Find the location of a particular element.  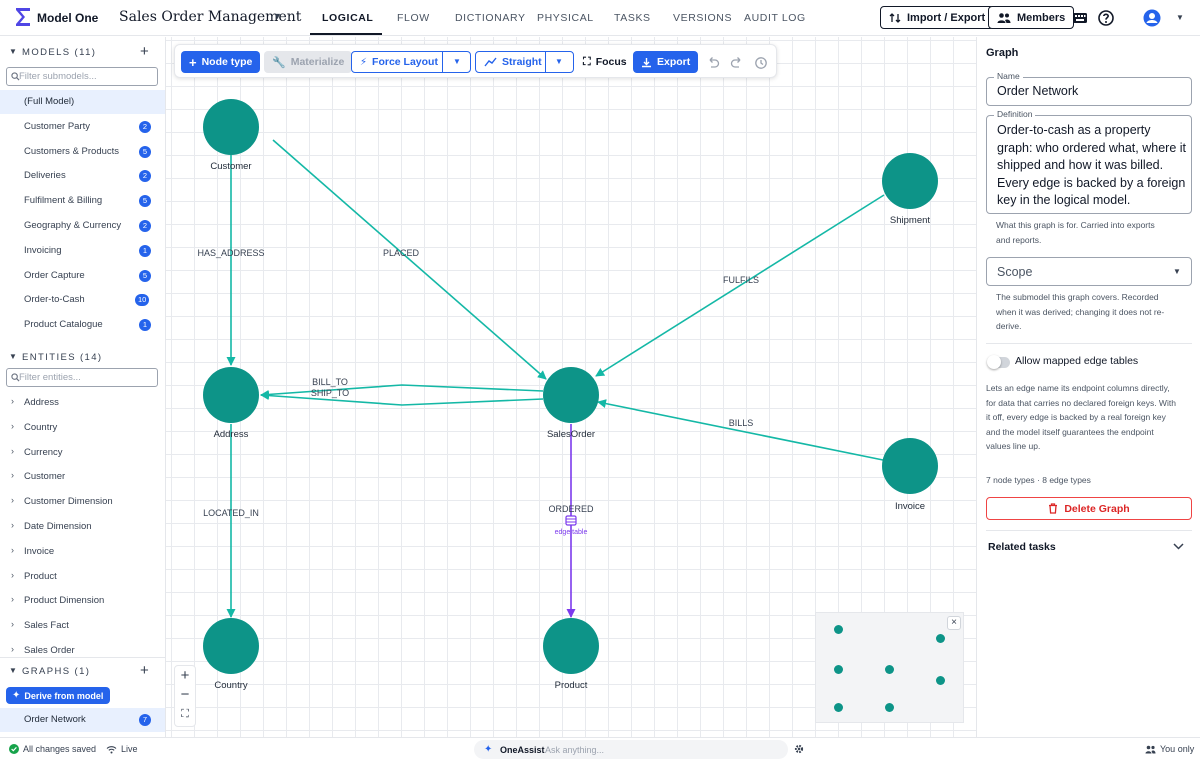

related-tasks-header: Related tasks is located at coordinates (1088, 546).